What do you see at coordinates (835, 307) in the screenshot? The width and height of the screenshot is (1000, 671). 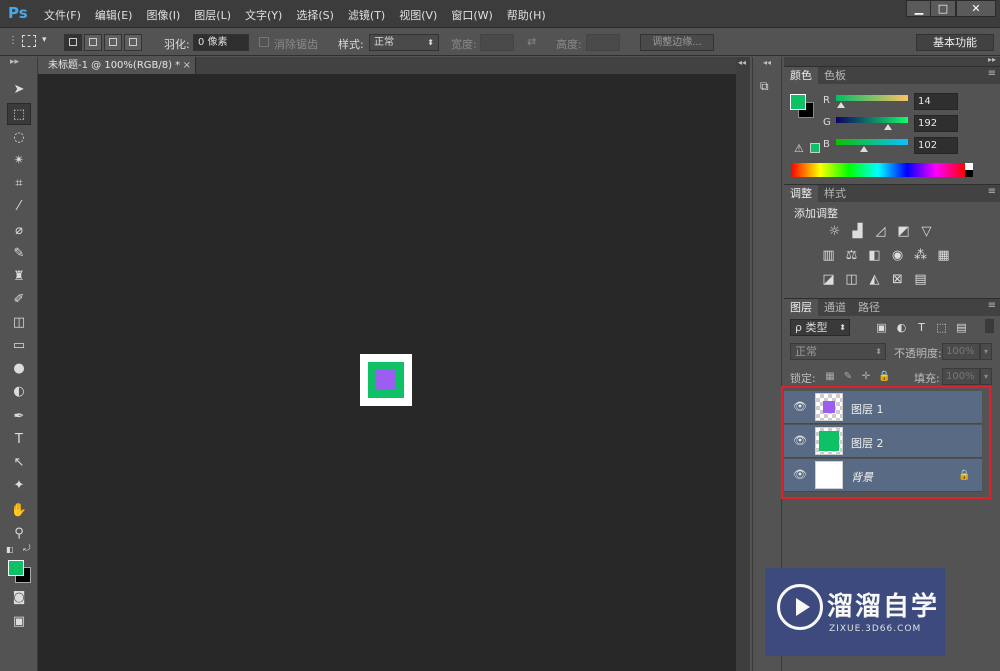 I see `tab-channels: 通道` at bounding box center [835, 307].